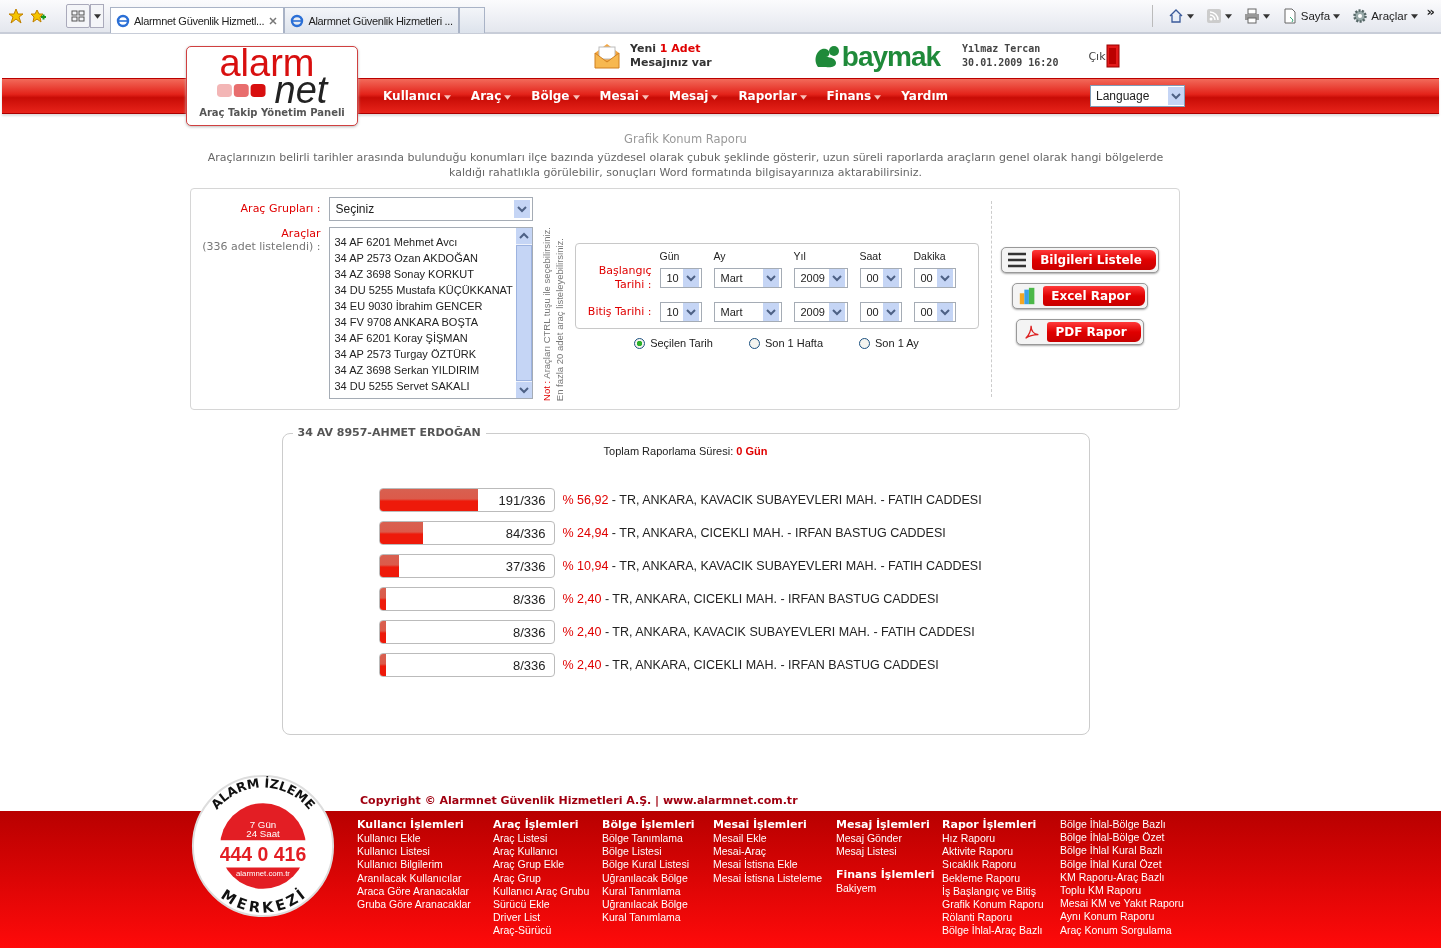  I want to click on footer-link: İş Başlangıç ve Bitiş, so click(1001, 891).